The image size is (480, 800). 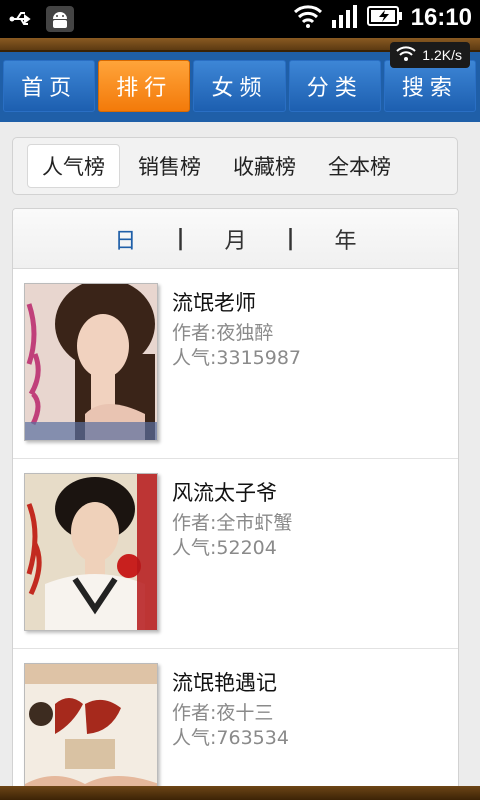 What do you see at coordinates (230, 738) in the screenshot?
I see `book-popularity: 人气:763534` at bounding box center [230, 738].